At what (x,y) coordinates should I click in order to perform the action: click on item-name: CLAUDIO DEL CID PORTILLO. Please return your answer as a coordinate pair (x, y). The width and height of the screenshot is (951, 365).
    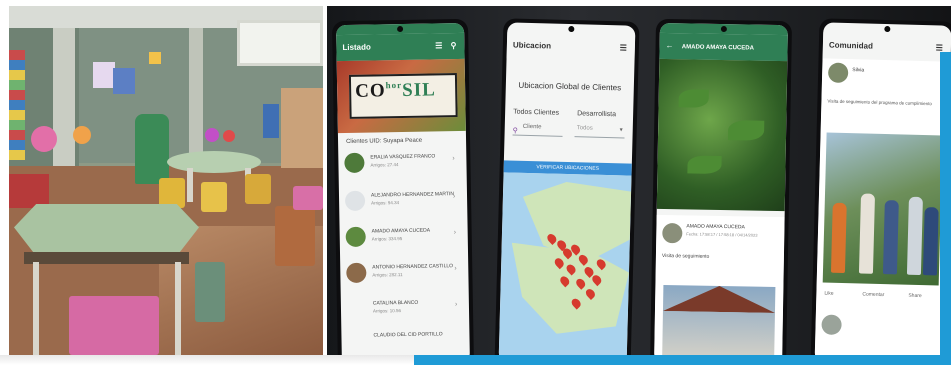
    Looking at the image, I should click on (408, 335).